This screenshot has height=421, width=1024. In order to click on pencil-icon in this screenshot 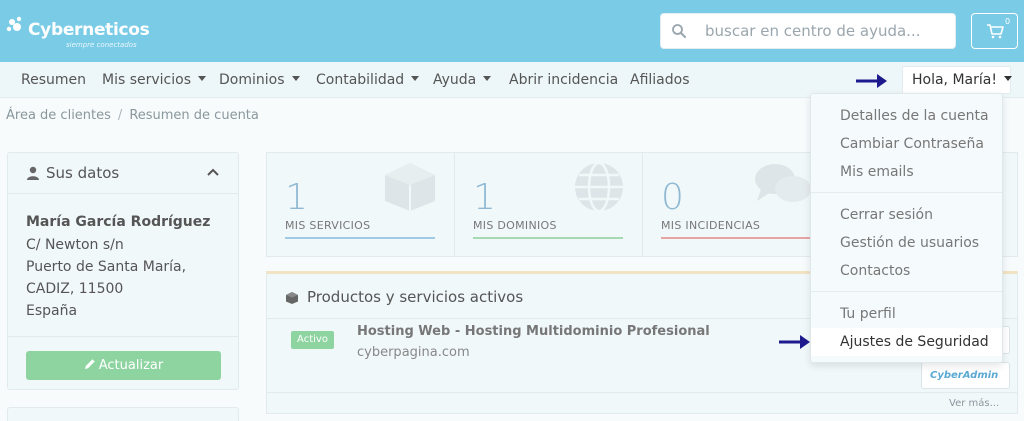, I will do `click(89, 364)`.